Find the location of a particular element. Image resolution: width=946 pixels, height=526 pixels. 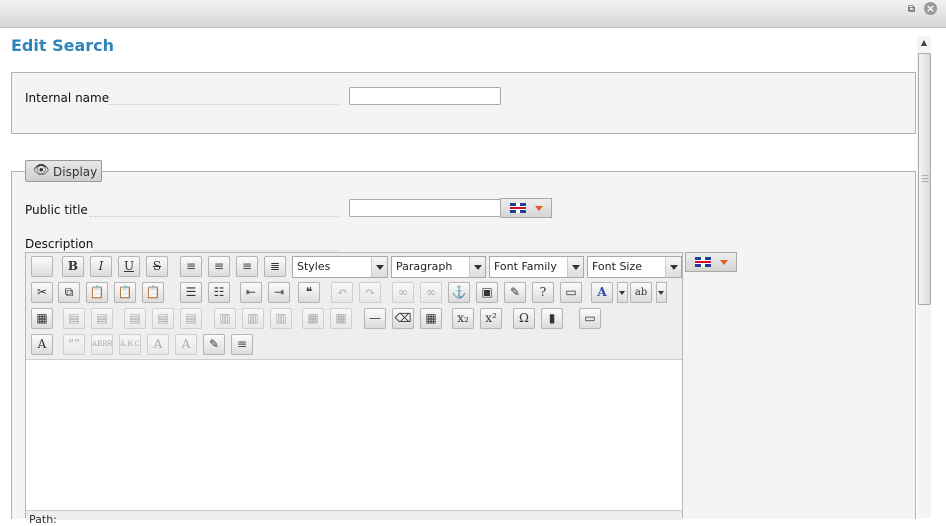

styles-dropdown: Styles is located at coordinates (340, 267).